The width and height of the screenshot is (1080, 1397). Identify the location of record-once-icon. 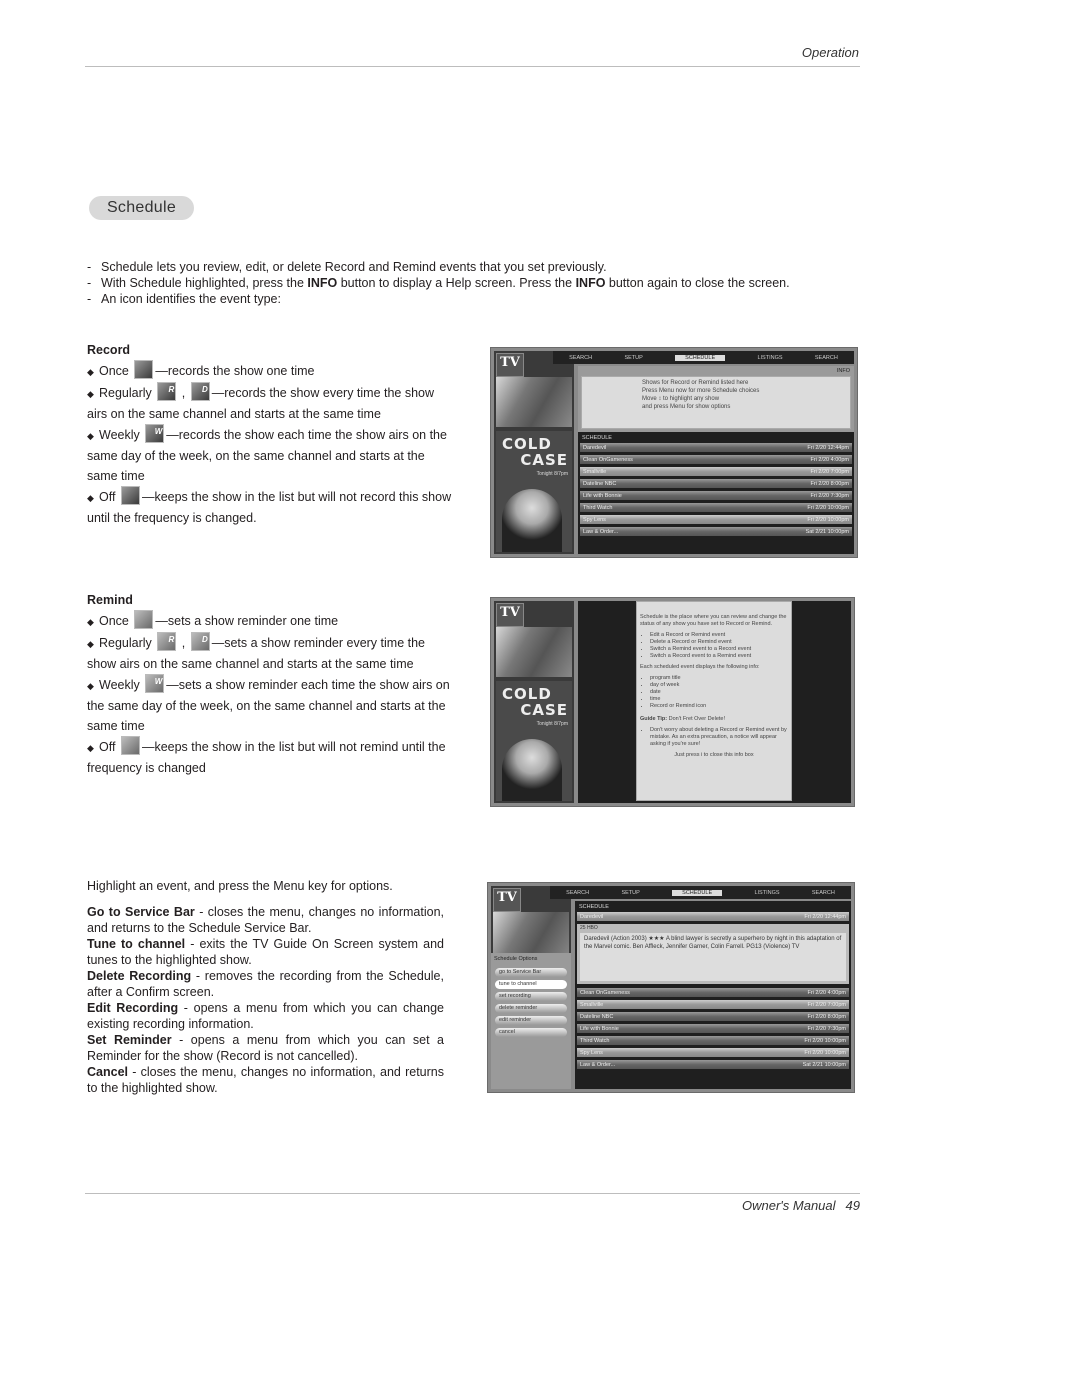
(144, 369).